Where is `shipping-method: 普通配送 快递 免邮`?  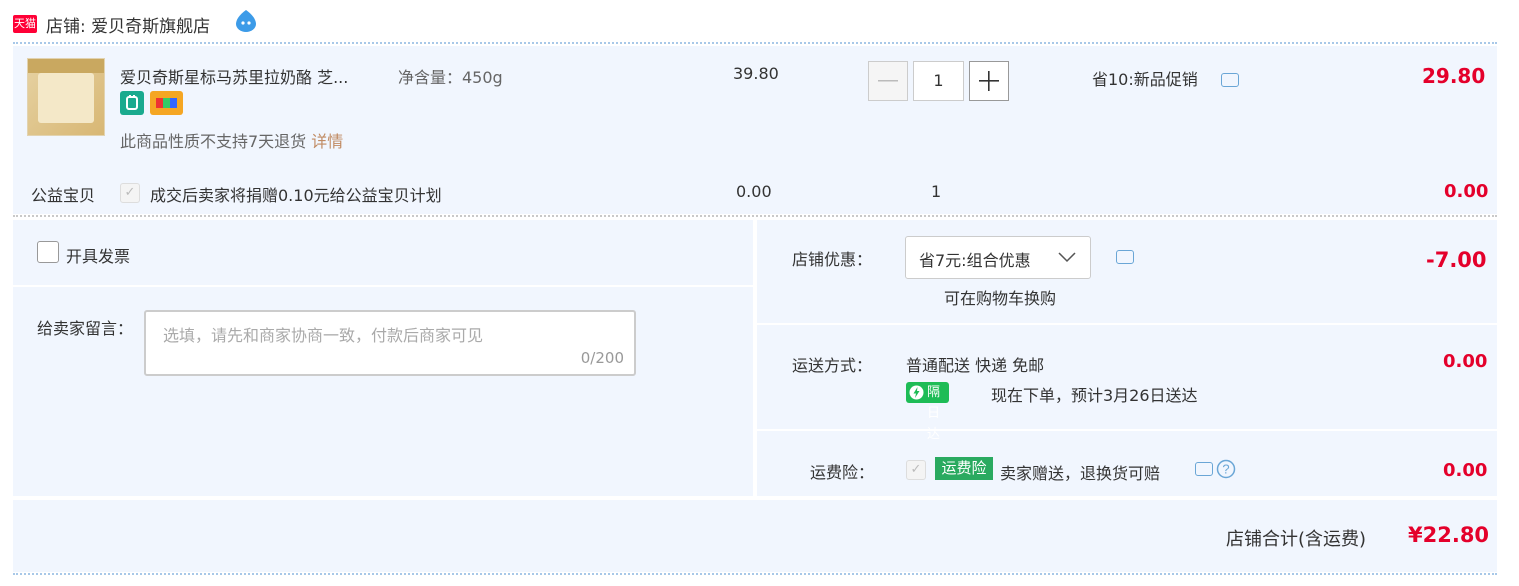
shipping-method: 普通配送 快递 免邮 is located at coordinates (975, 365).